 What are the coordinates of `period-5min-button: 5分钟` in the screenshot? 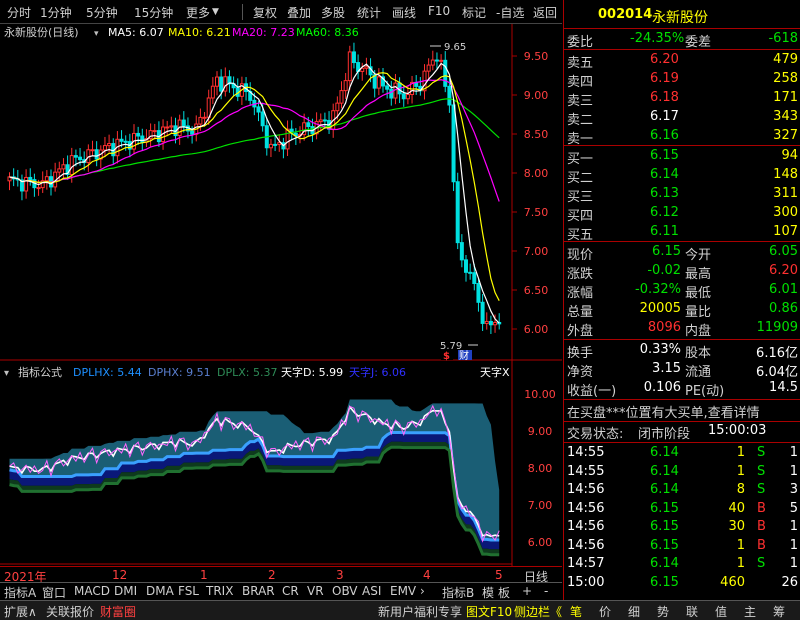 It's located at (102, 12).